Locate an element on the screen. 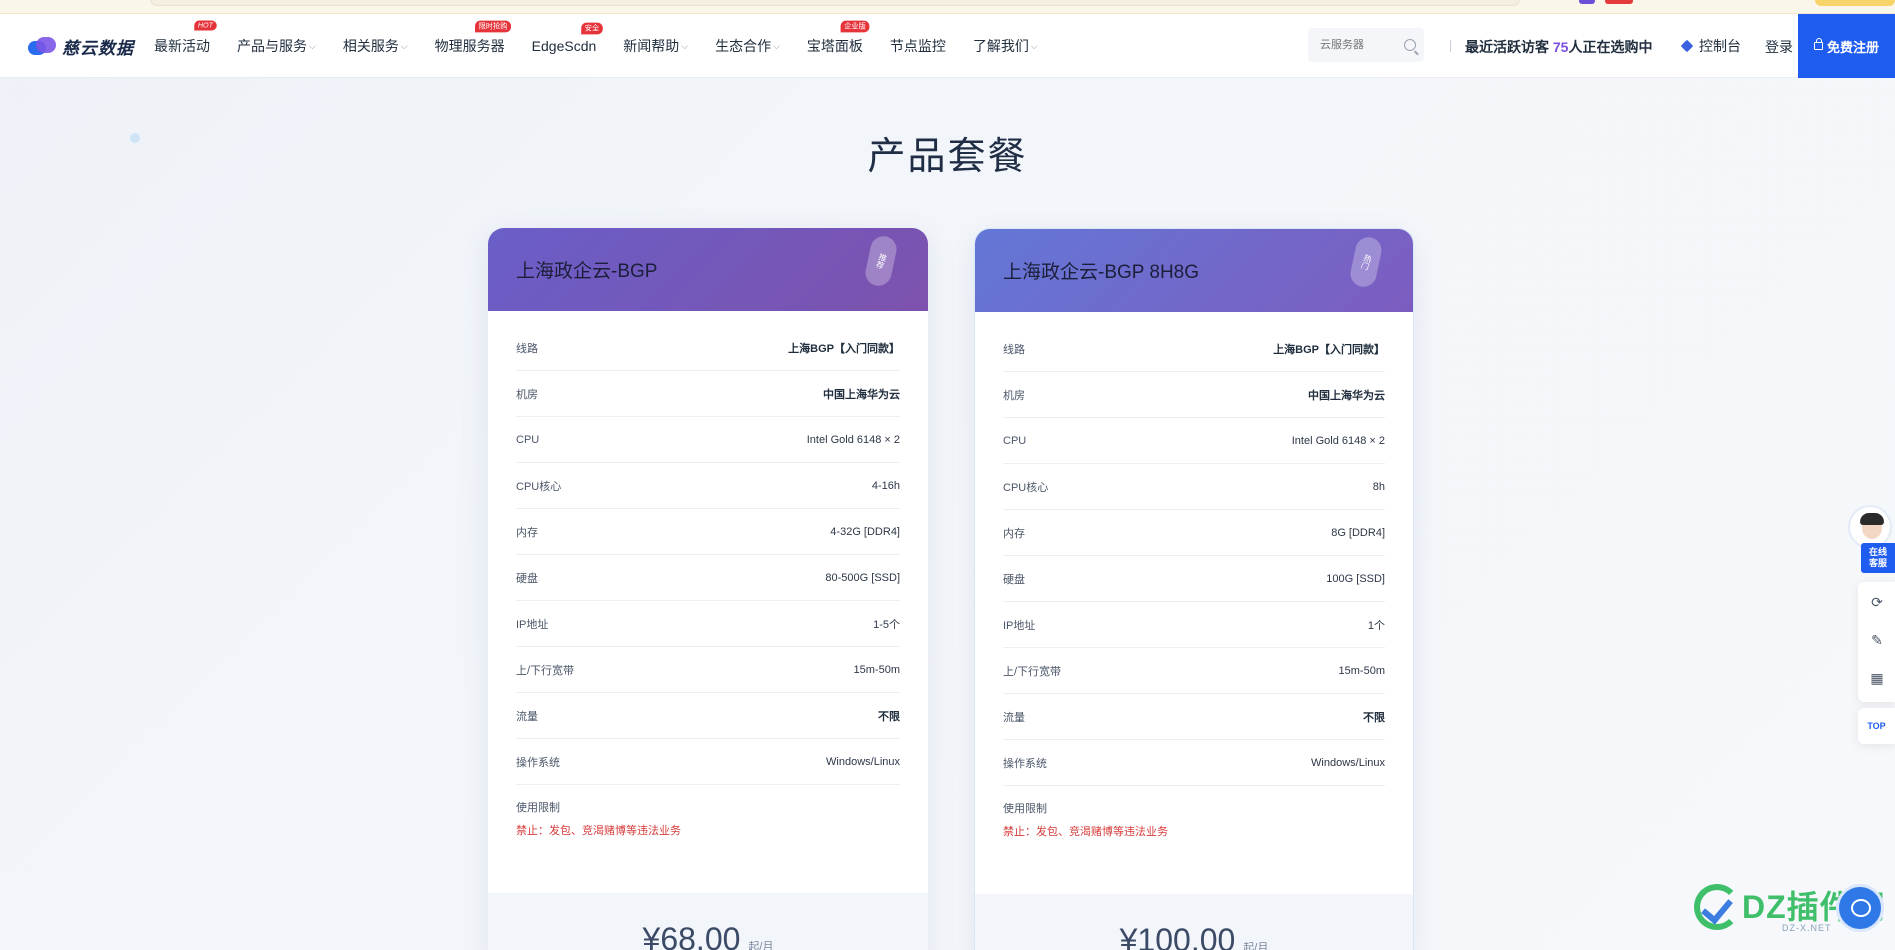 The image size is (1895, 950). watermark-sub: DZ-X.NET is located at coordinates (1807, 928).